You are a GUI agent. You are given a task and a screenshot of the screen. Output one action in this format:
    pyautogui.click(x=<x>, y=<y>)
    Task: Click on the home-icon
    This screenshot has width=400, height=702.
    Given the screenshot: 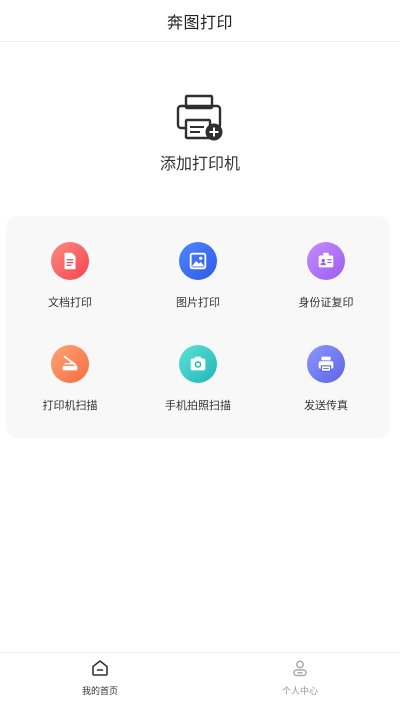 What is the action you would take?
    pyautogui.click(x=100, y=668)
    